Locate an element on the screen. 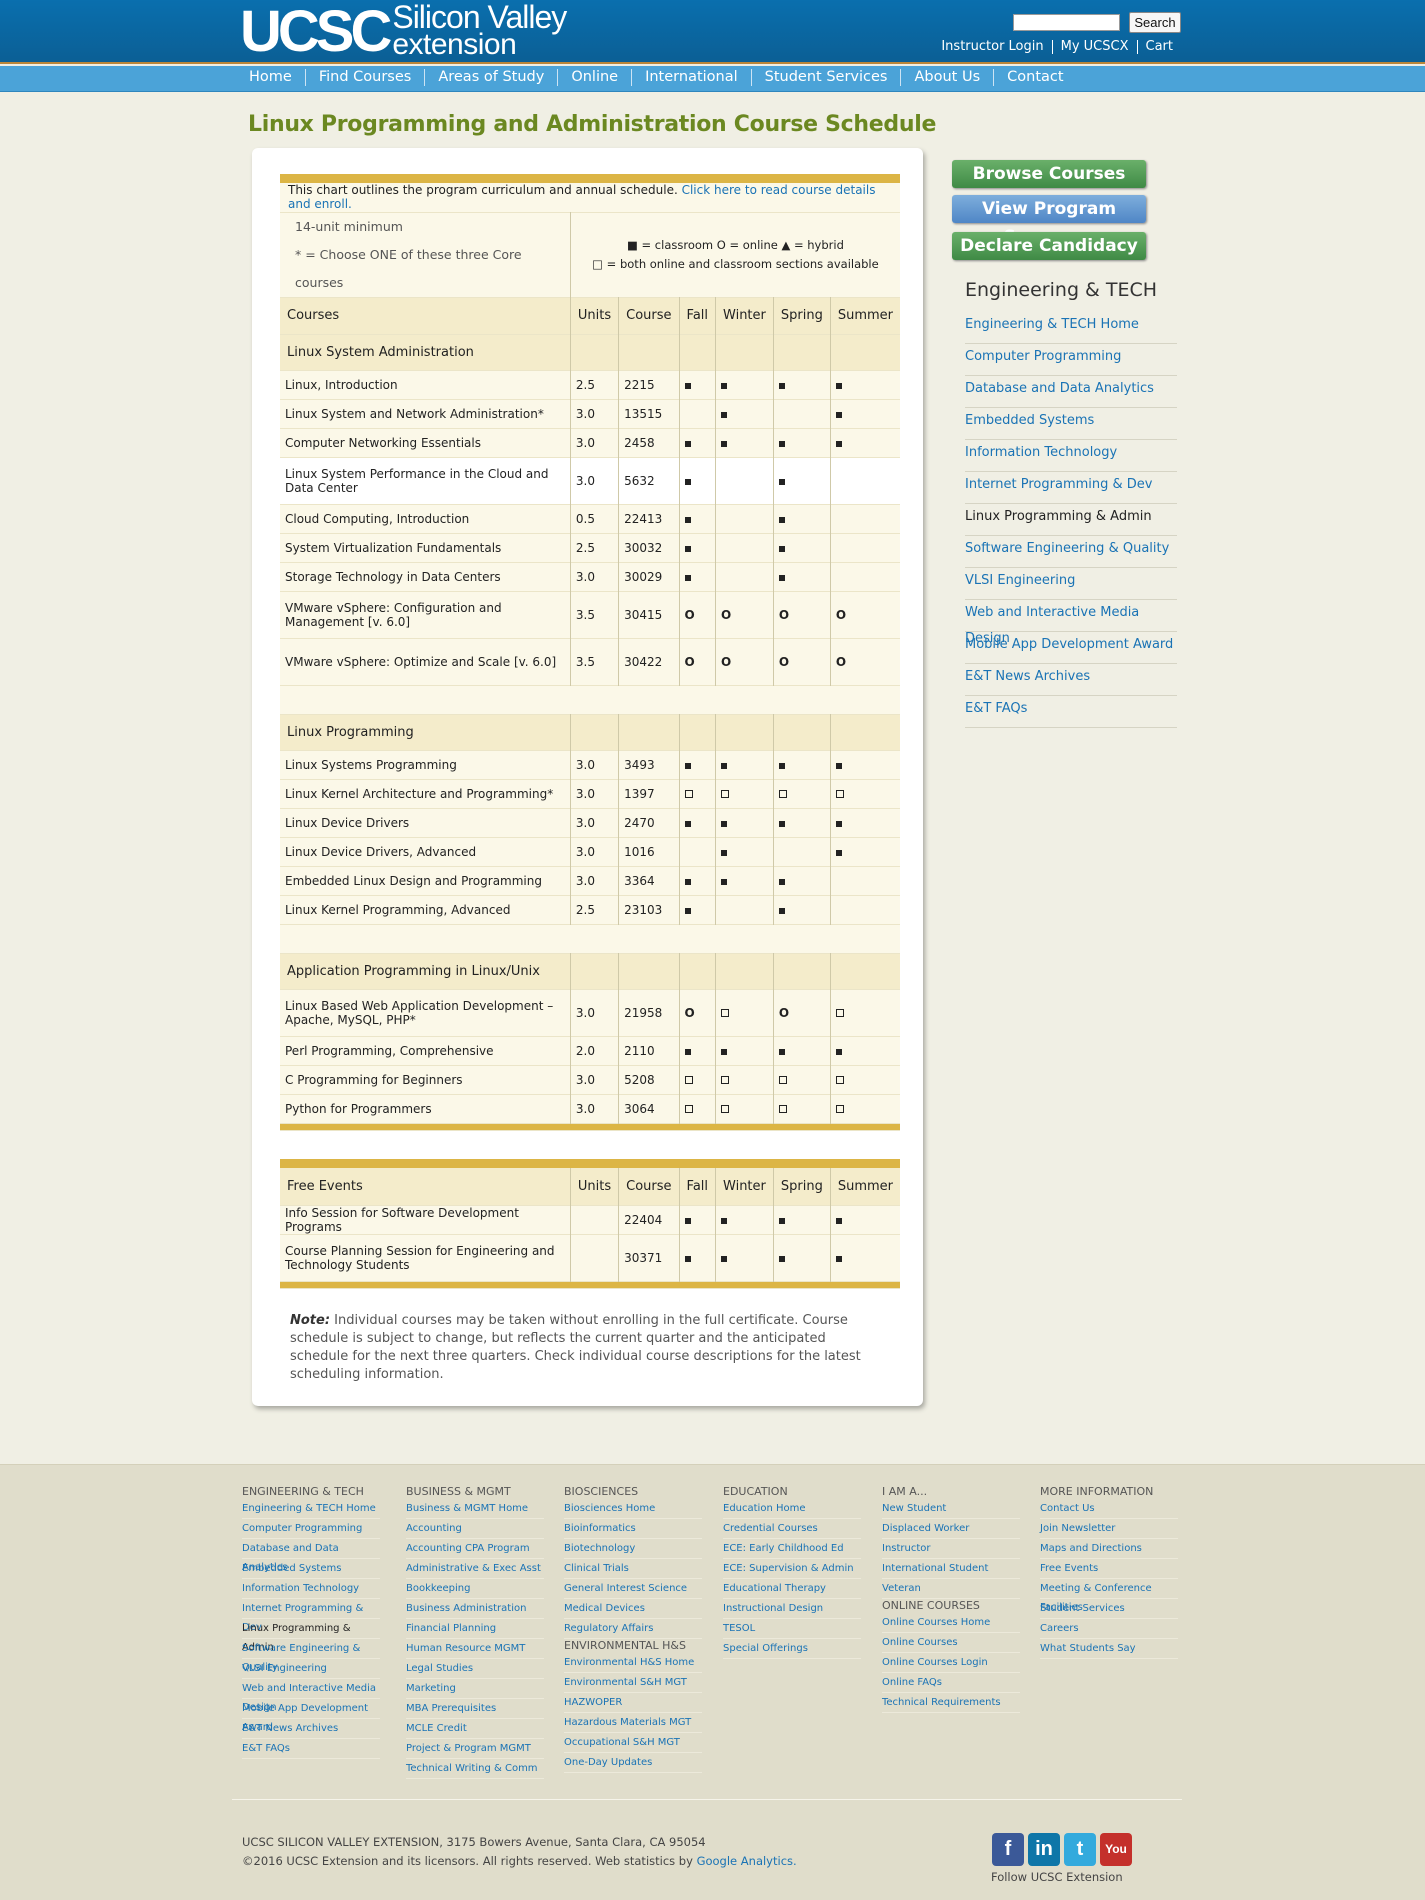 Image resolution: width=1425 pixels, height=1900 pixels. sidebar-link: Computer Programming is located at coordinates (1071, 360).